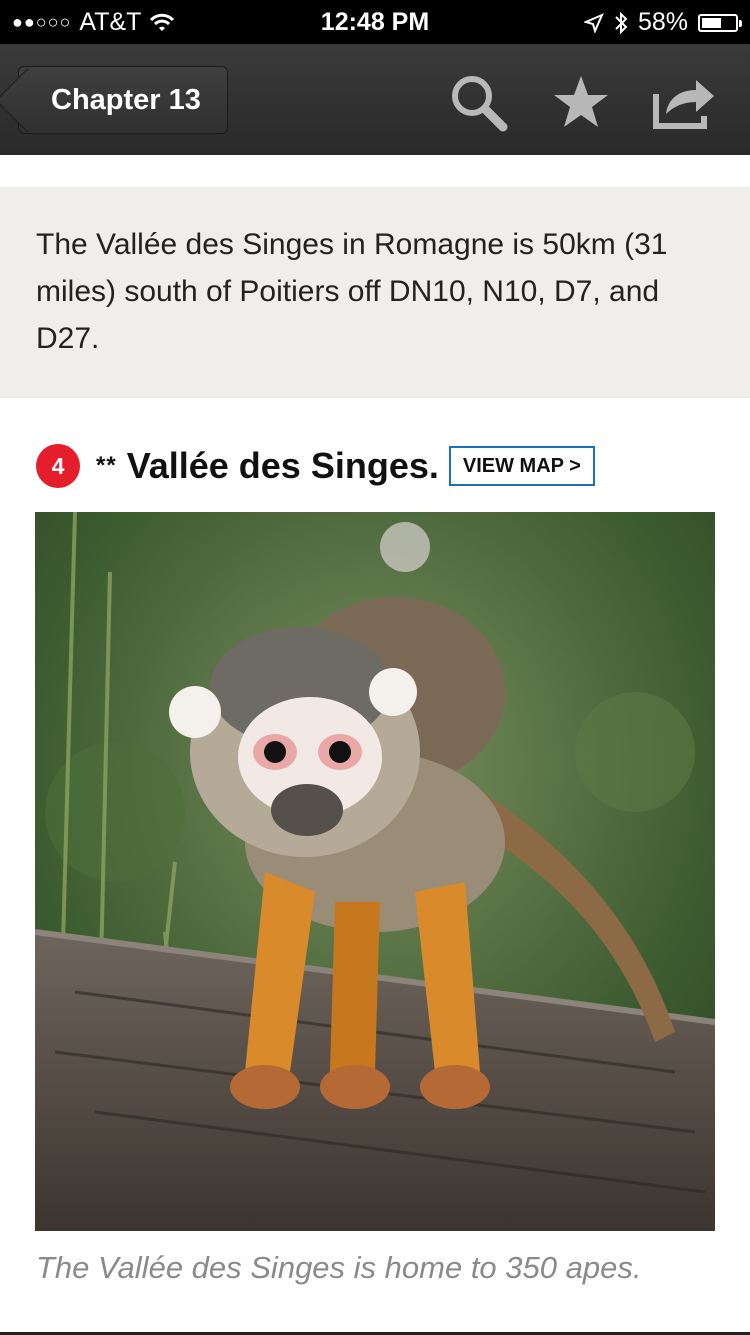 This screenshot has height=1335, width=750. I want to click on back-button: Chapter 13, so click(123, 100).